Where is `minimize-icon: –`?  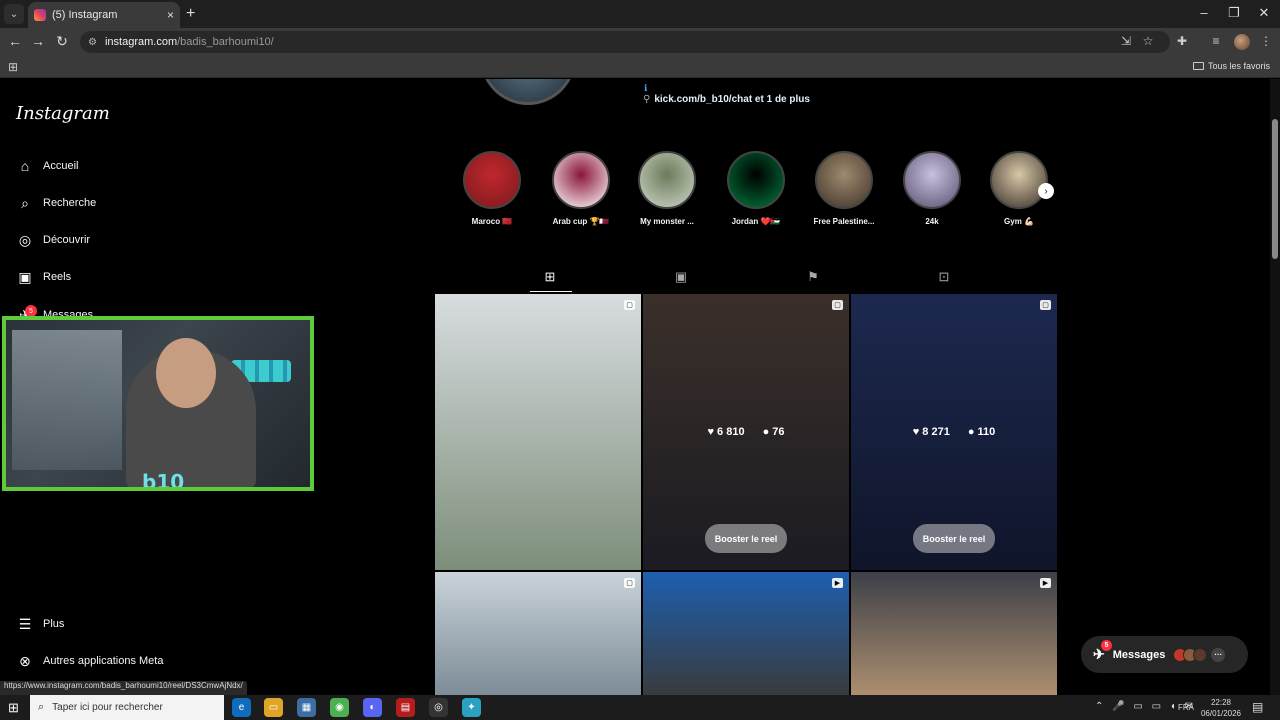 minimize-icon: – is located at coordinates (1204, 12).